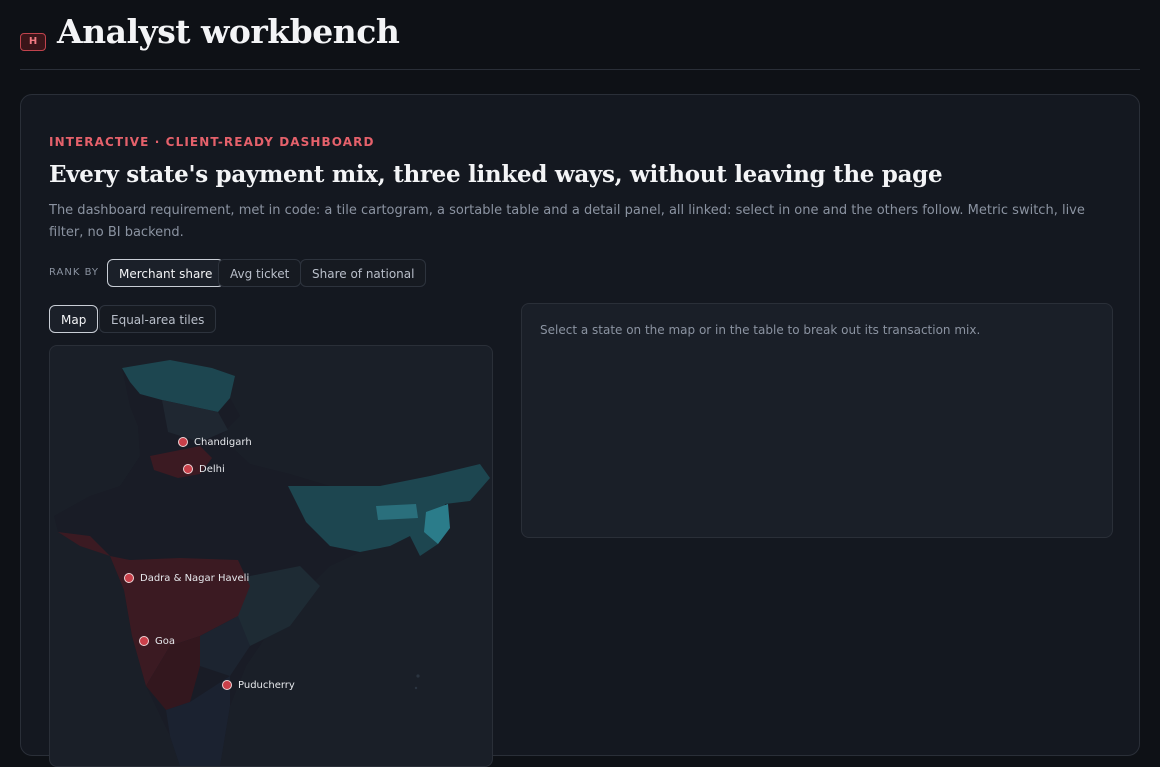  What do you see at coordinates (223, 442) in the screenshot?
I see `ut-label-chandigarh: Chandigarh` at bounding box center [223, 442].